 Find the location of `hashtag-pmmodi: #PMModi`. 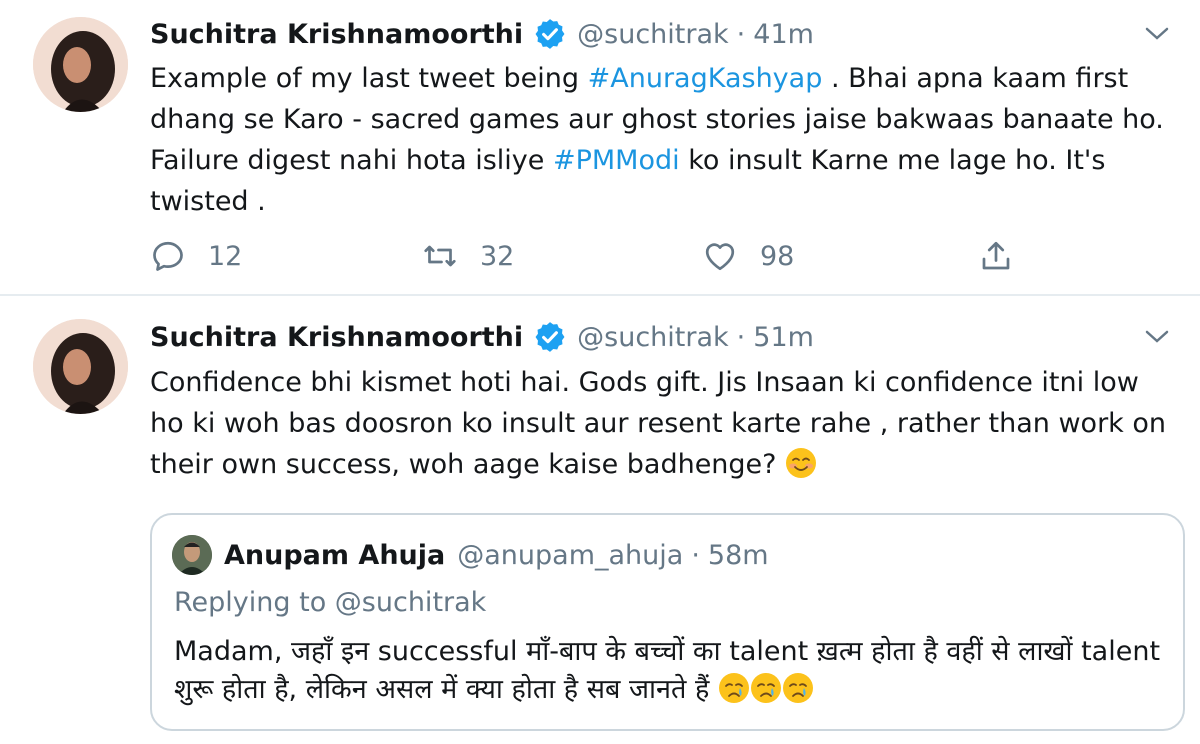

hashtag-pmmodi: #PMModi is located at coordinates (616, 160).